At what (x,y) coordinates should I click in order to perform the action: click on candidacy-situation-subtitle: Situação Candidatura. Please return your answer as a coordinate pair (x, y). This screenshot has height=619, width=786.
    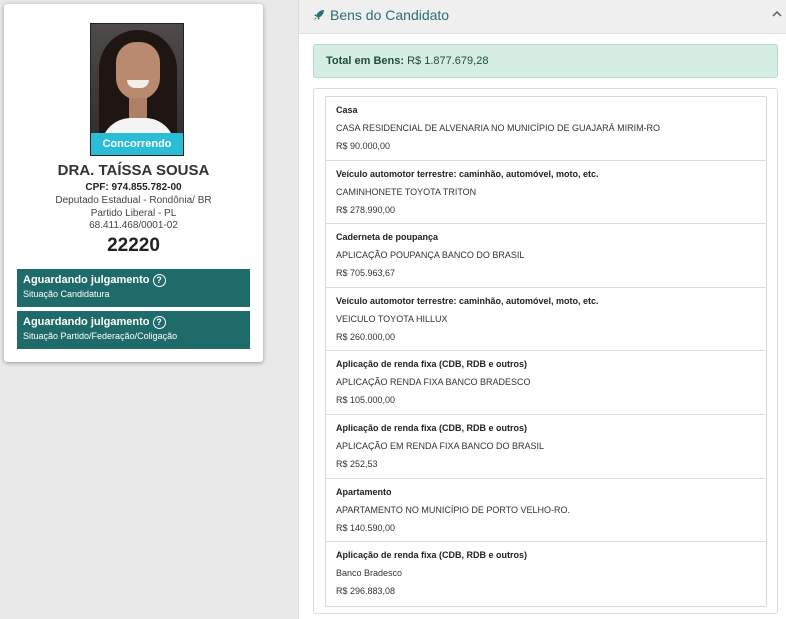
    Looking at the image, I should click on (66, 294).